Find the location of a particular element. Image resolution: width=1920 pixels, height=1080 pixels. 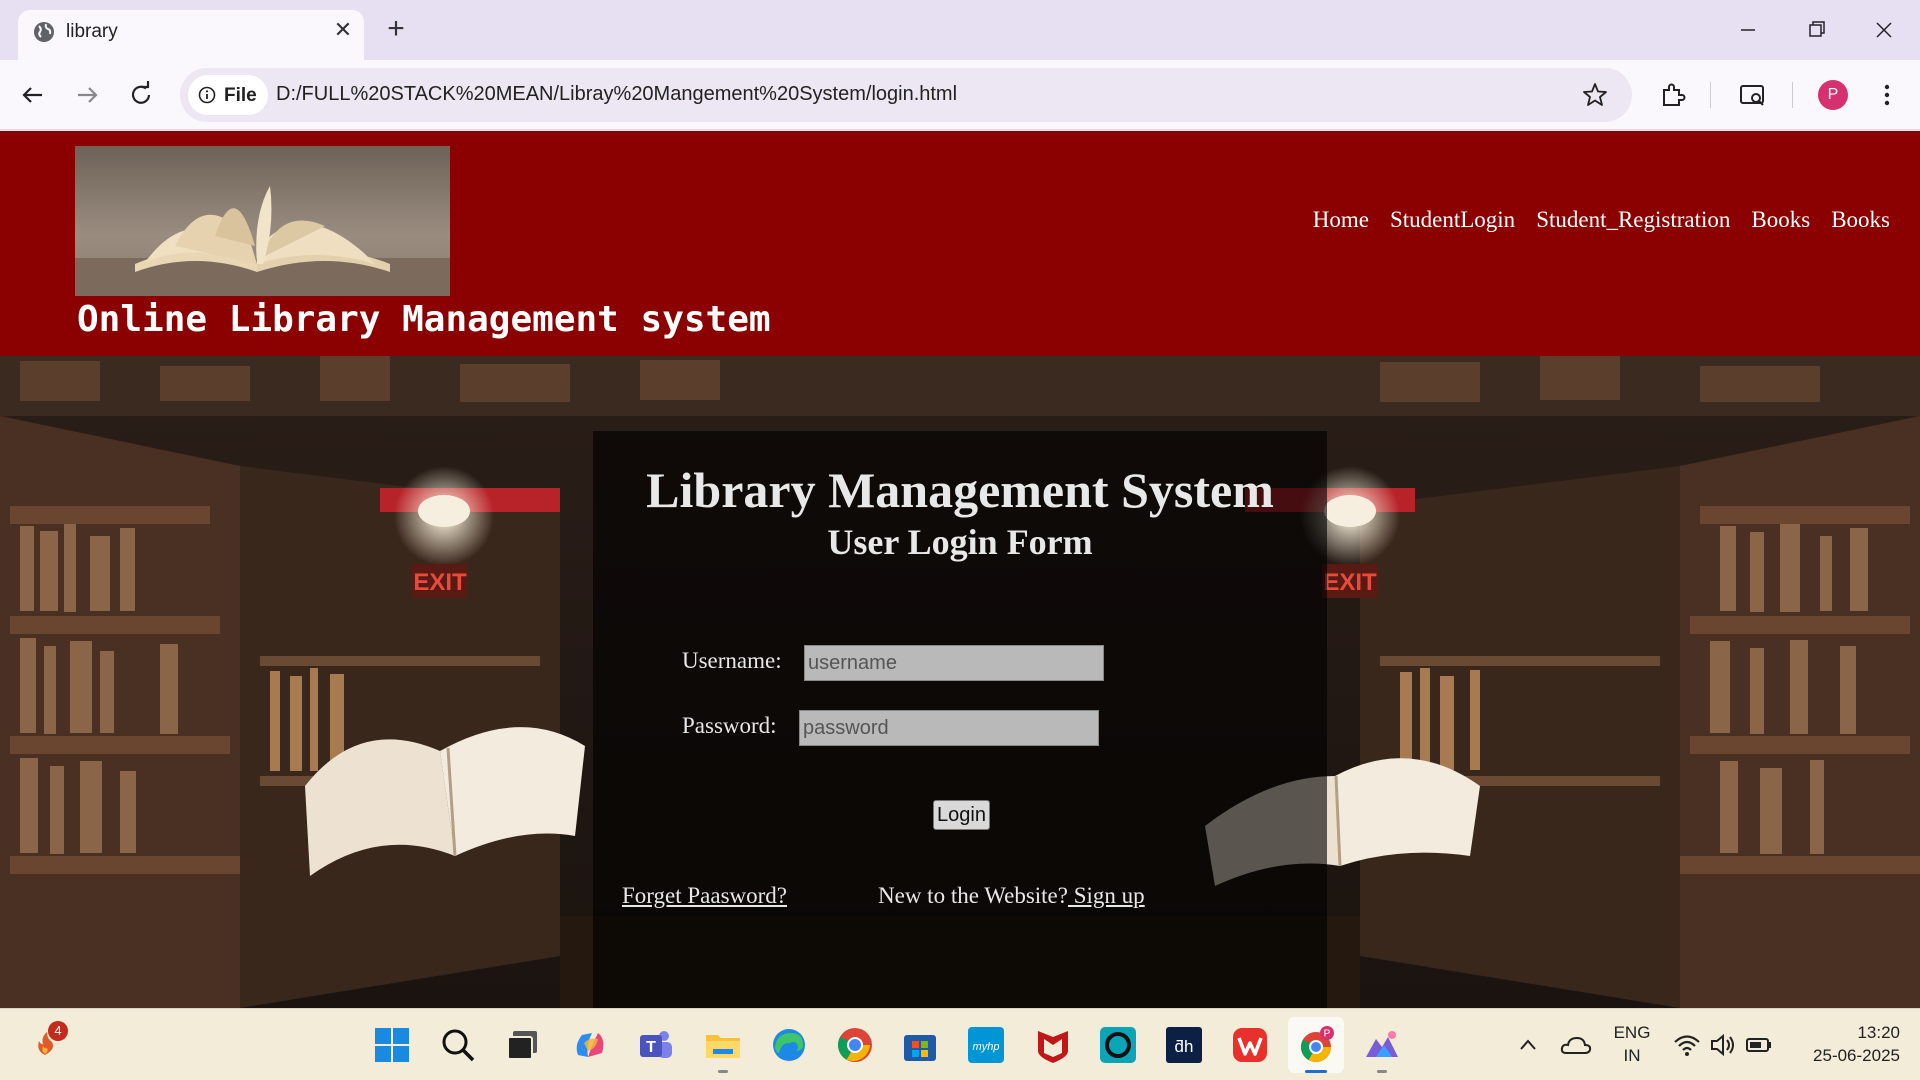

back-arrow-icon is located at coordinates (33, 95).